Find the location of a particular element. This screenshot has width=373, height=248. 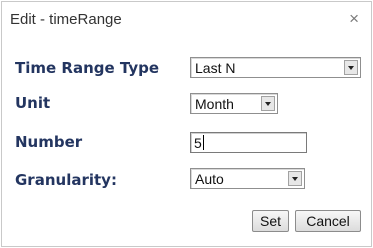

dialog-title: Edit - timeRange is located at coordinates (66, 19).